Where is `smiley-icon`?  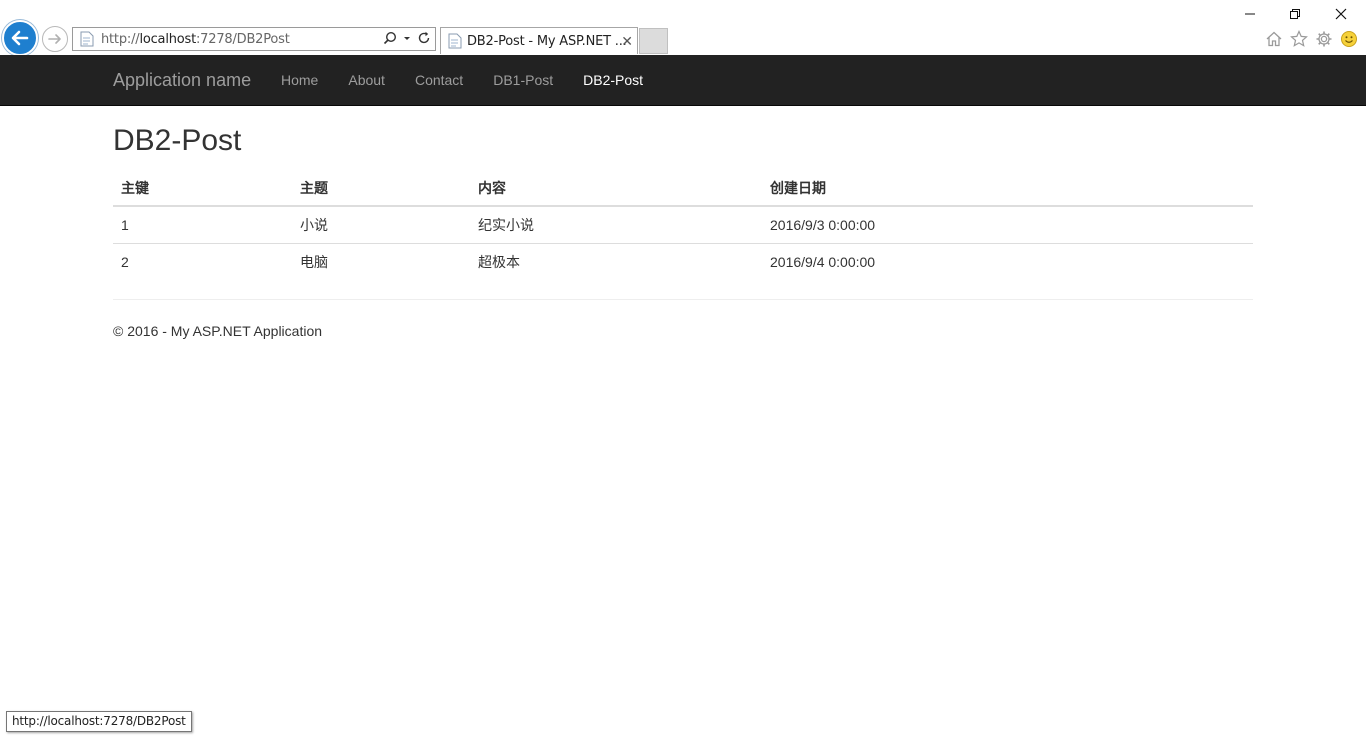 smiley-icon is located at coordinates (1348, 38).